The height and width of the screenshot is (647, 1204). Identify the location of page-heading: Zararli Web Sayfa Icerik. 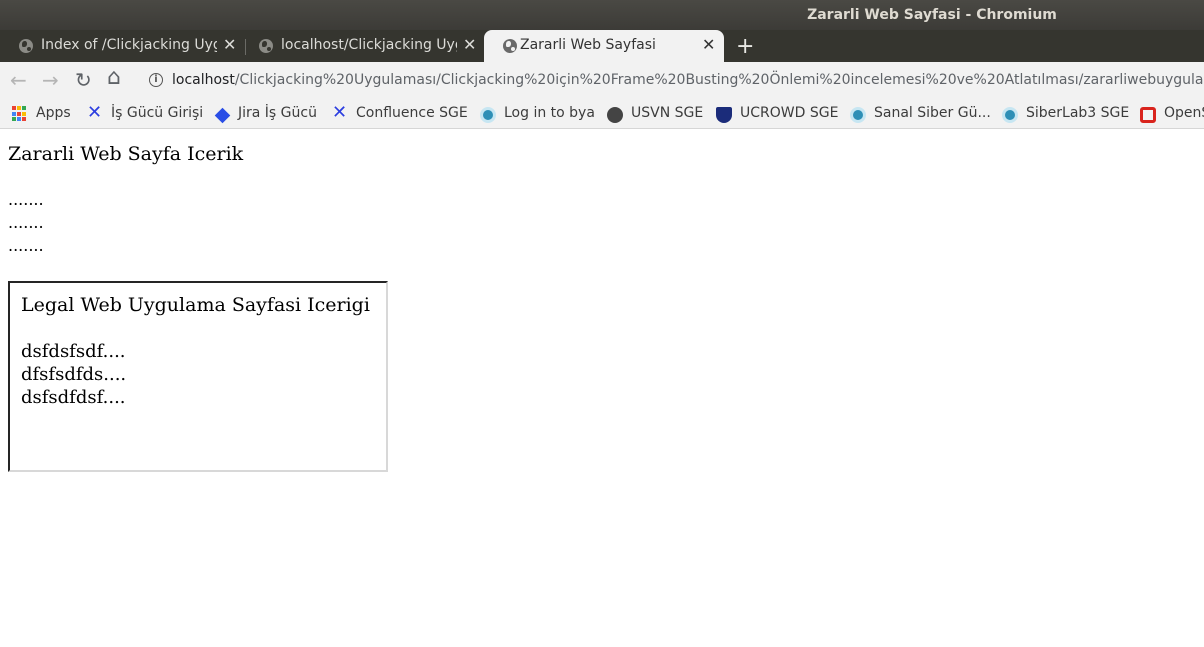
(126, 154).